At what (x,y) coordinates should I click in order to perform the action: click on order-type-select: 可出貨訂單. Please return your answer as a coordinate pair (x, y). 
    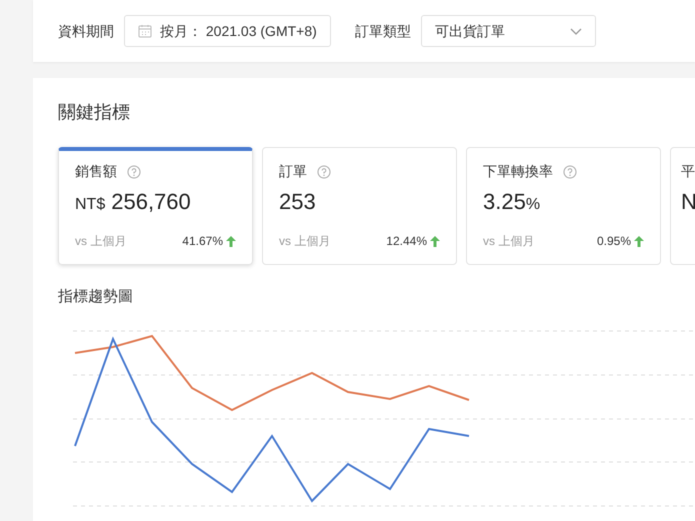
    Looking at the image, I should click on (508, 31).